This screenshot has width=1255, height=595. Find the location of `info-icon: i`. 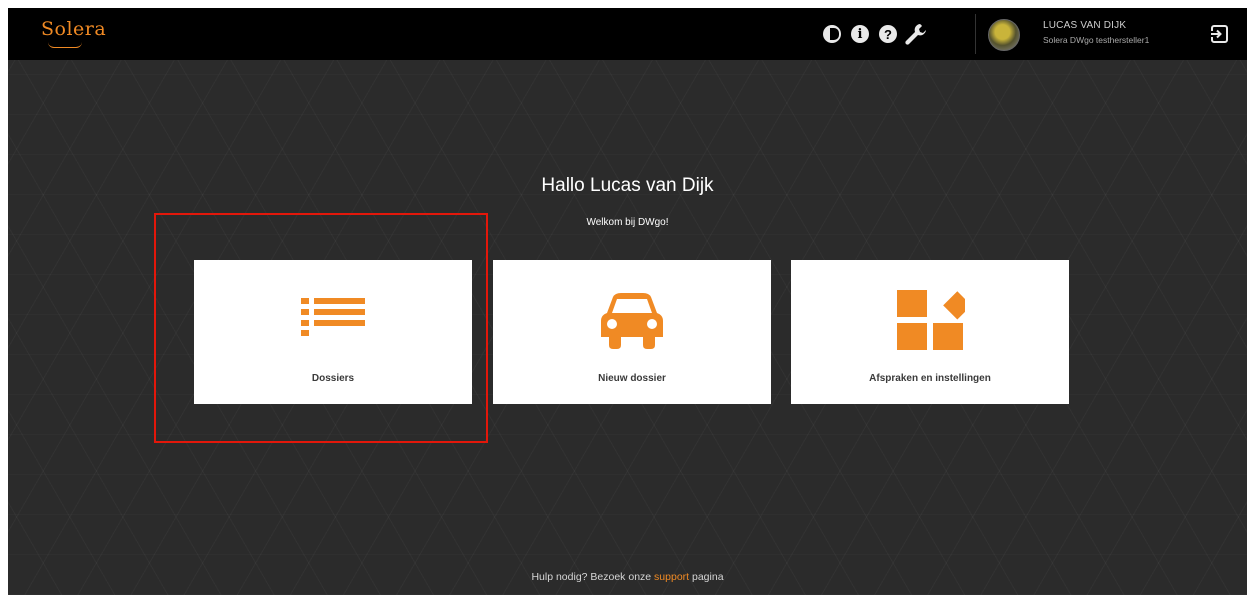

info-icon: i is located at coordinates (860, 34).